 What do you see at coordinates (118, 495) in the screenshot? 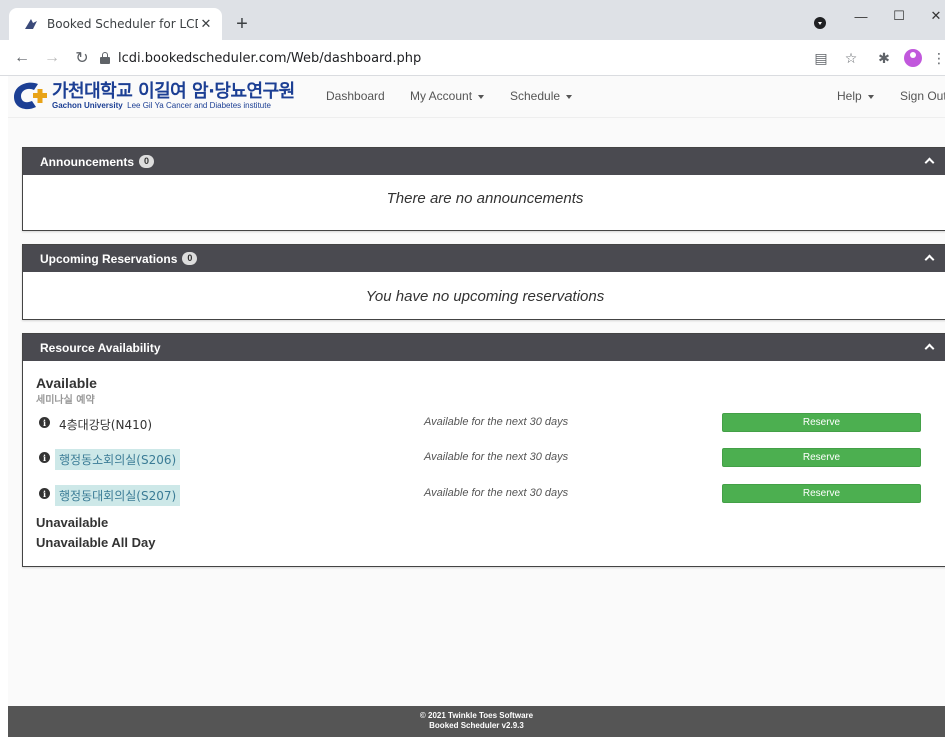
I see `resource-name: 행정동대회의실(S207)` at bounding box center [118, 495].